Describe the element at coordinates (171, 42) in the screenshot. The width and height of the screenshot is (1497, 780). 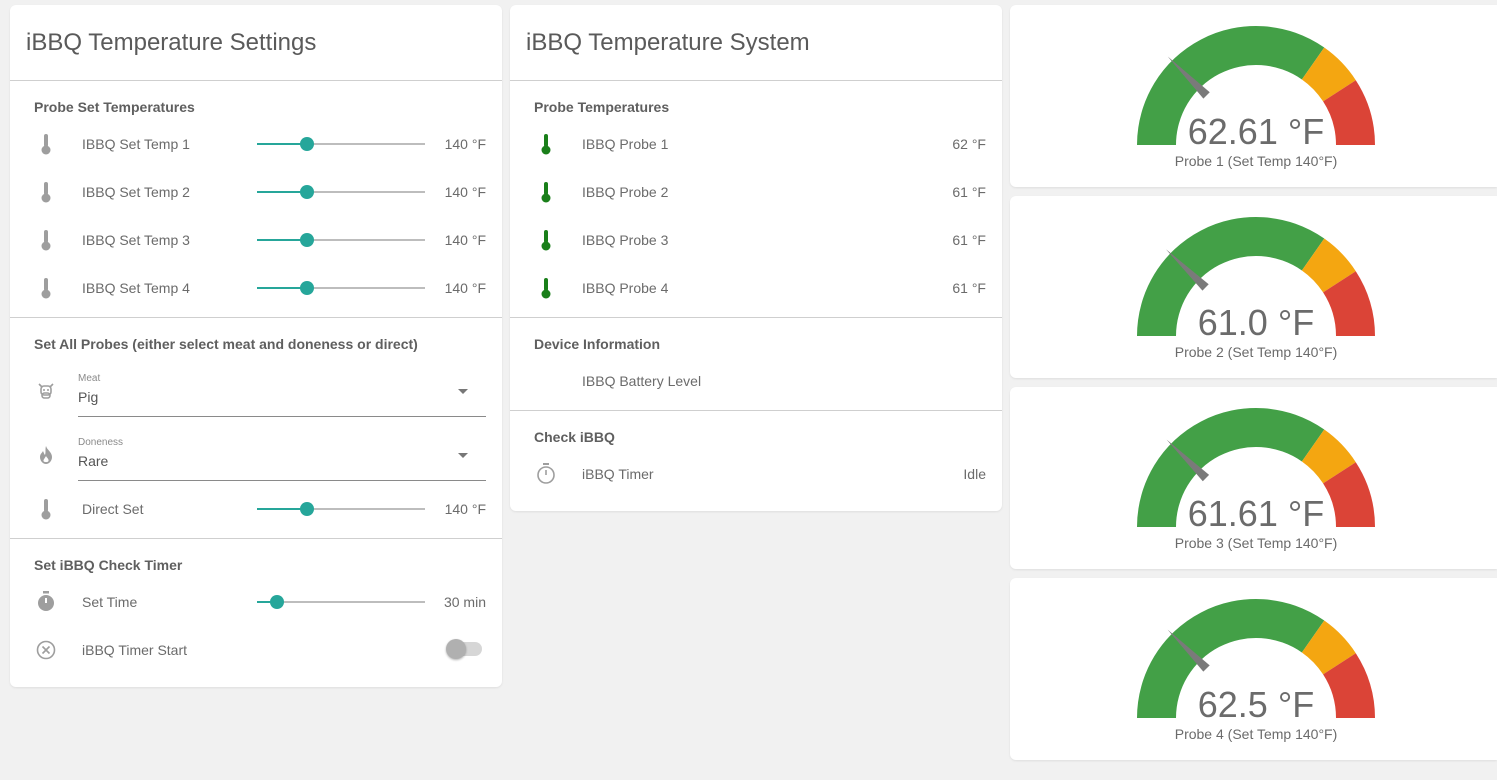
I see `settings-title: iBBQ Temperature Settings` at that location.